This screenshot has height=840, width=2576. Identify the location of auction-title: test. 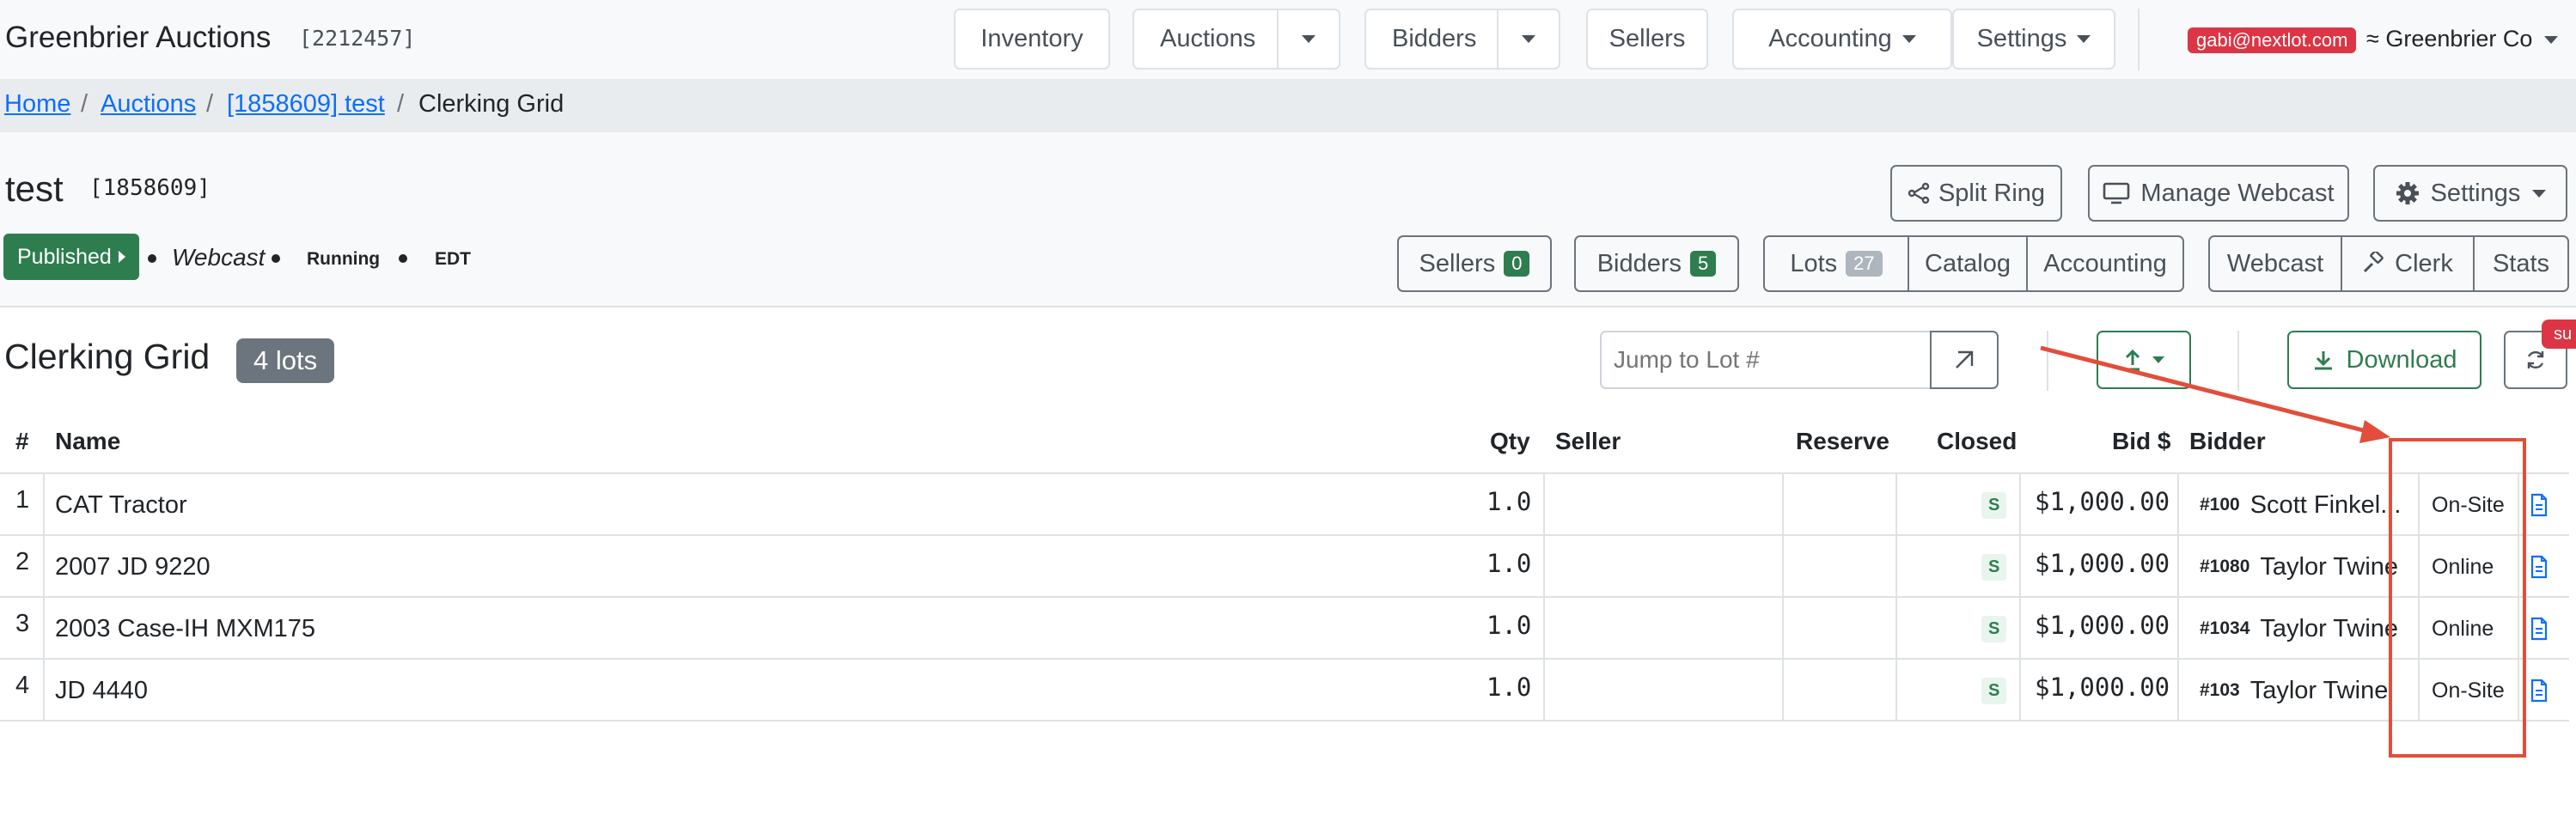
(34, 189).